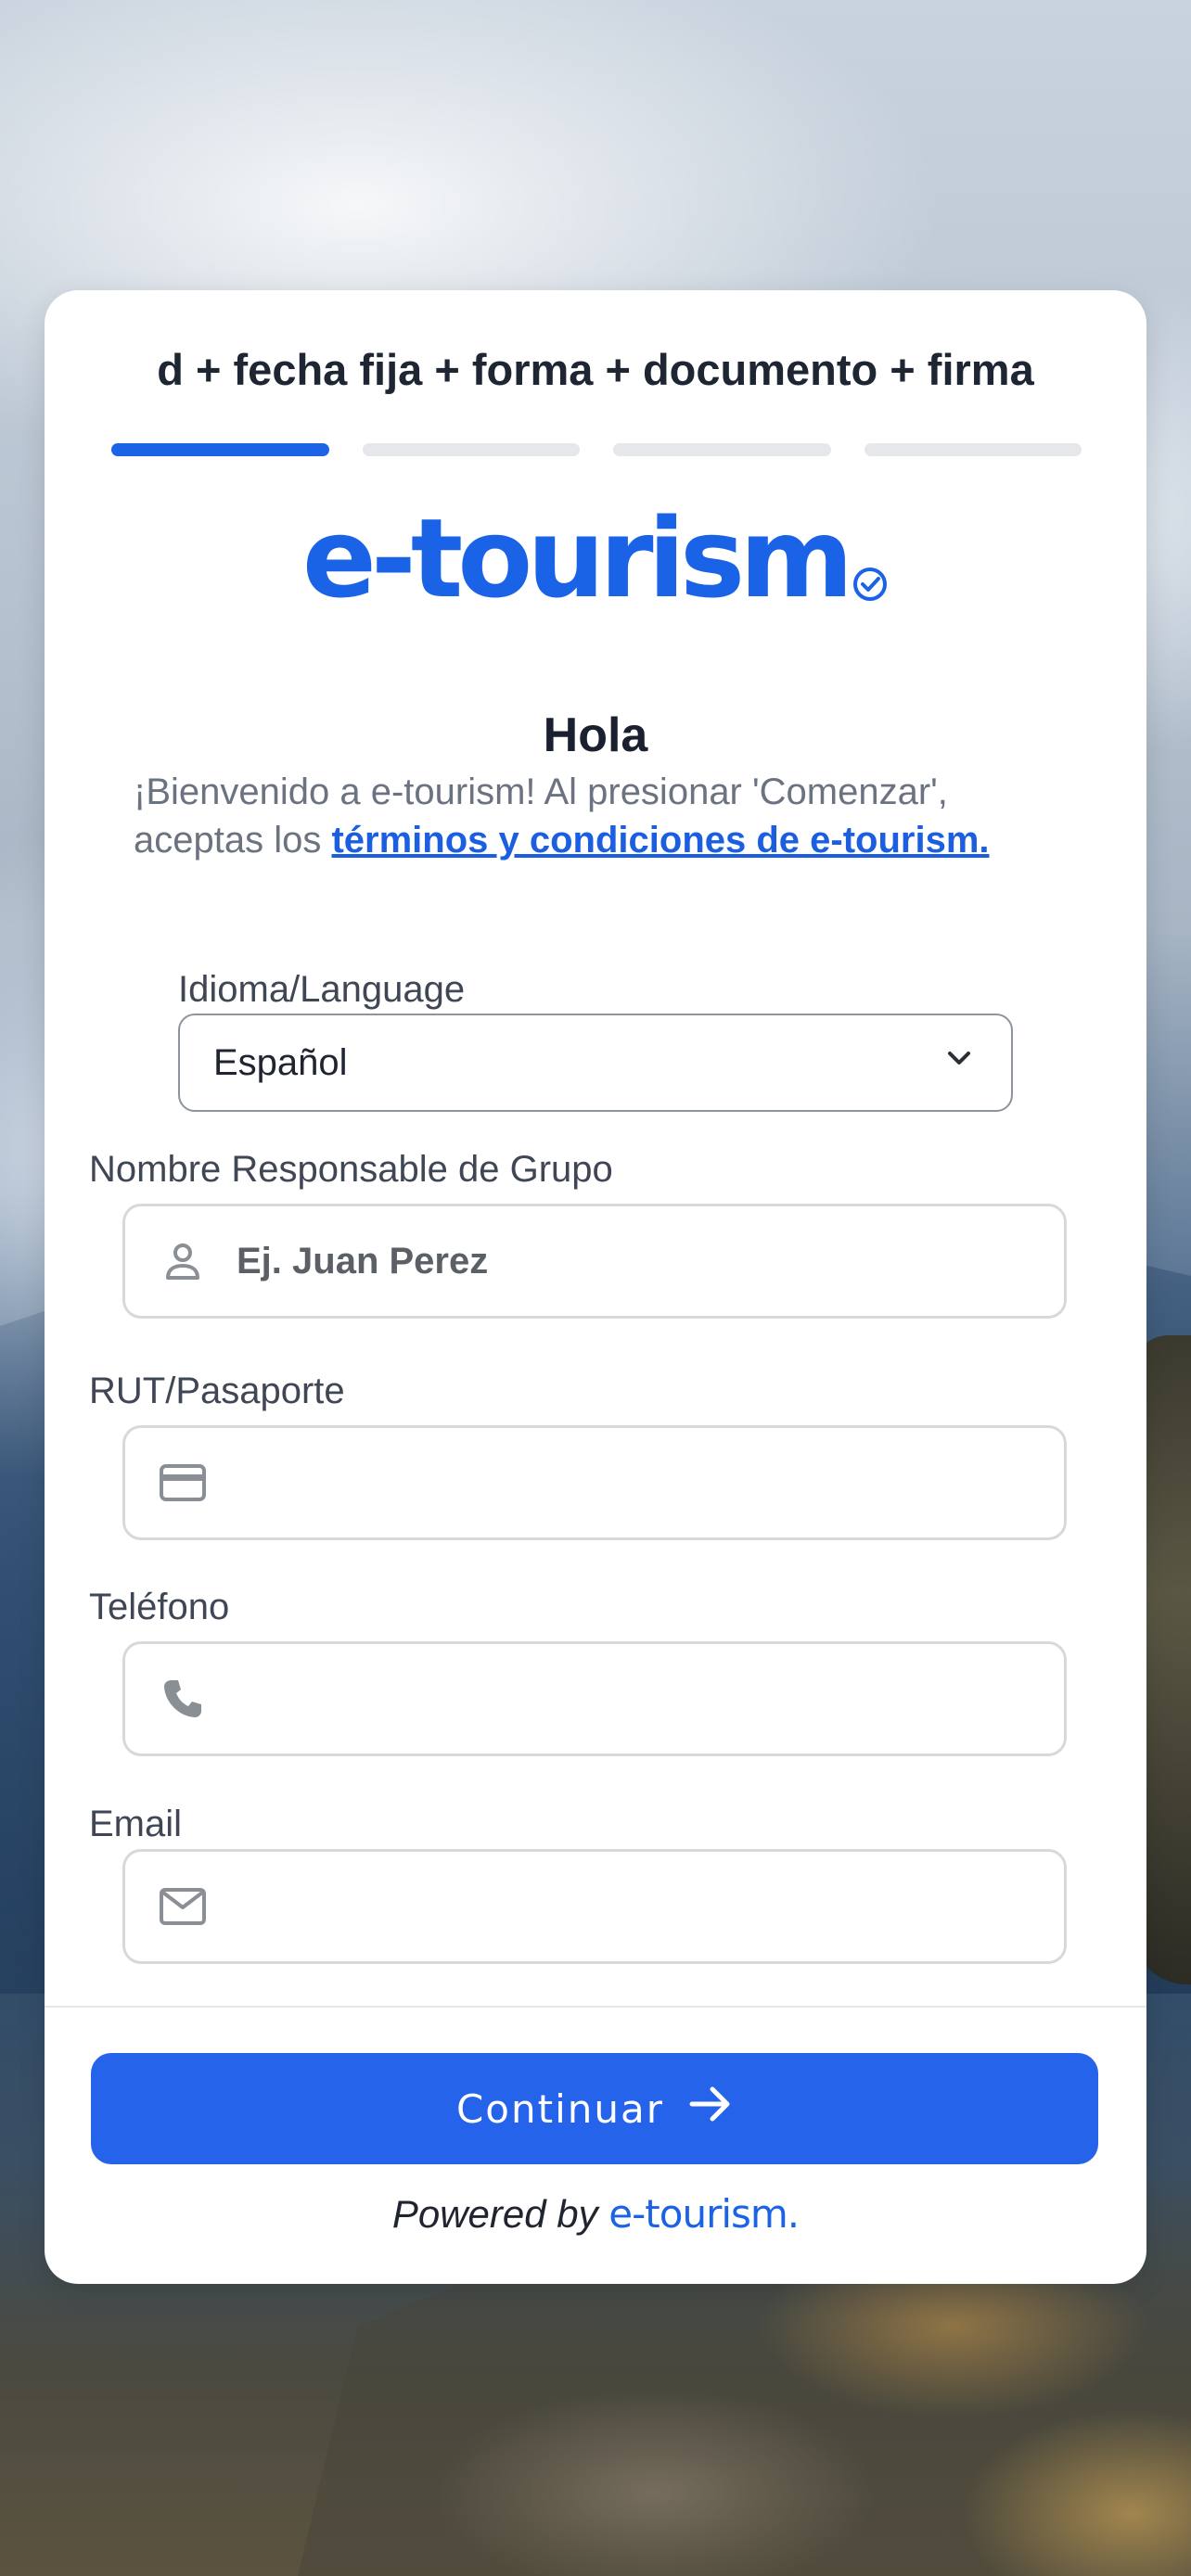  I want to click on phone-label: Teléfono, so click(159, 1607).